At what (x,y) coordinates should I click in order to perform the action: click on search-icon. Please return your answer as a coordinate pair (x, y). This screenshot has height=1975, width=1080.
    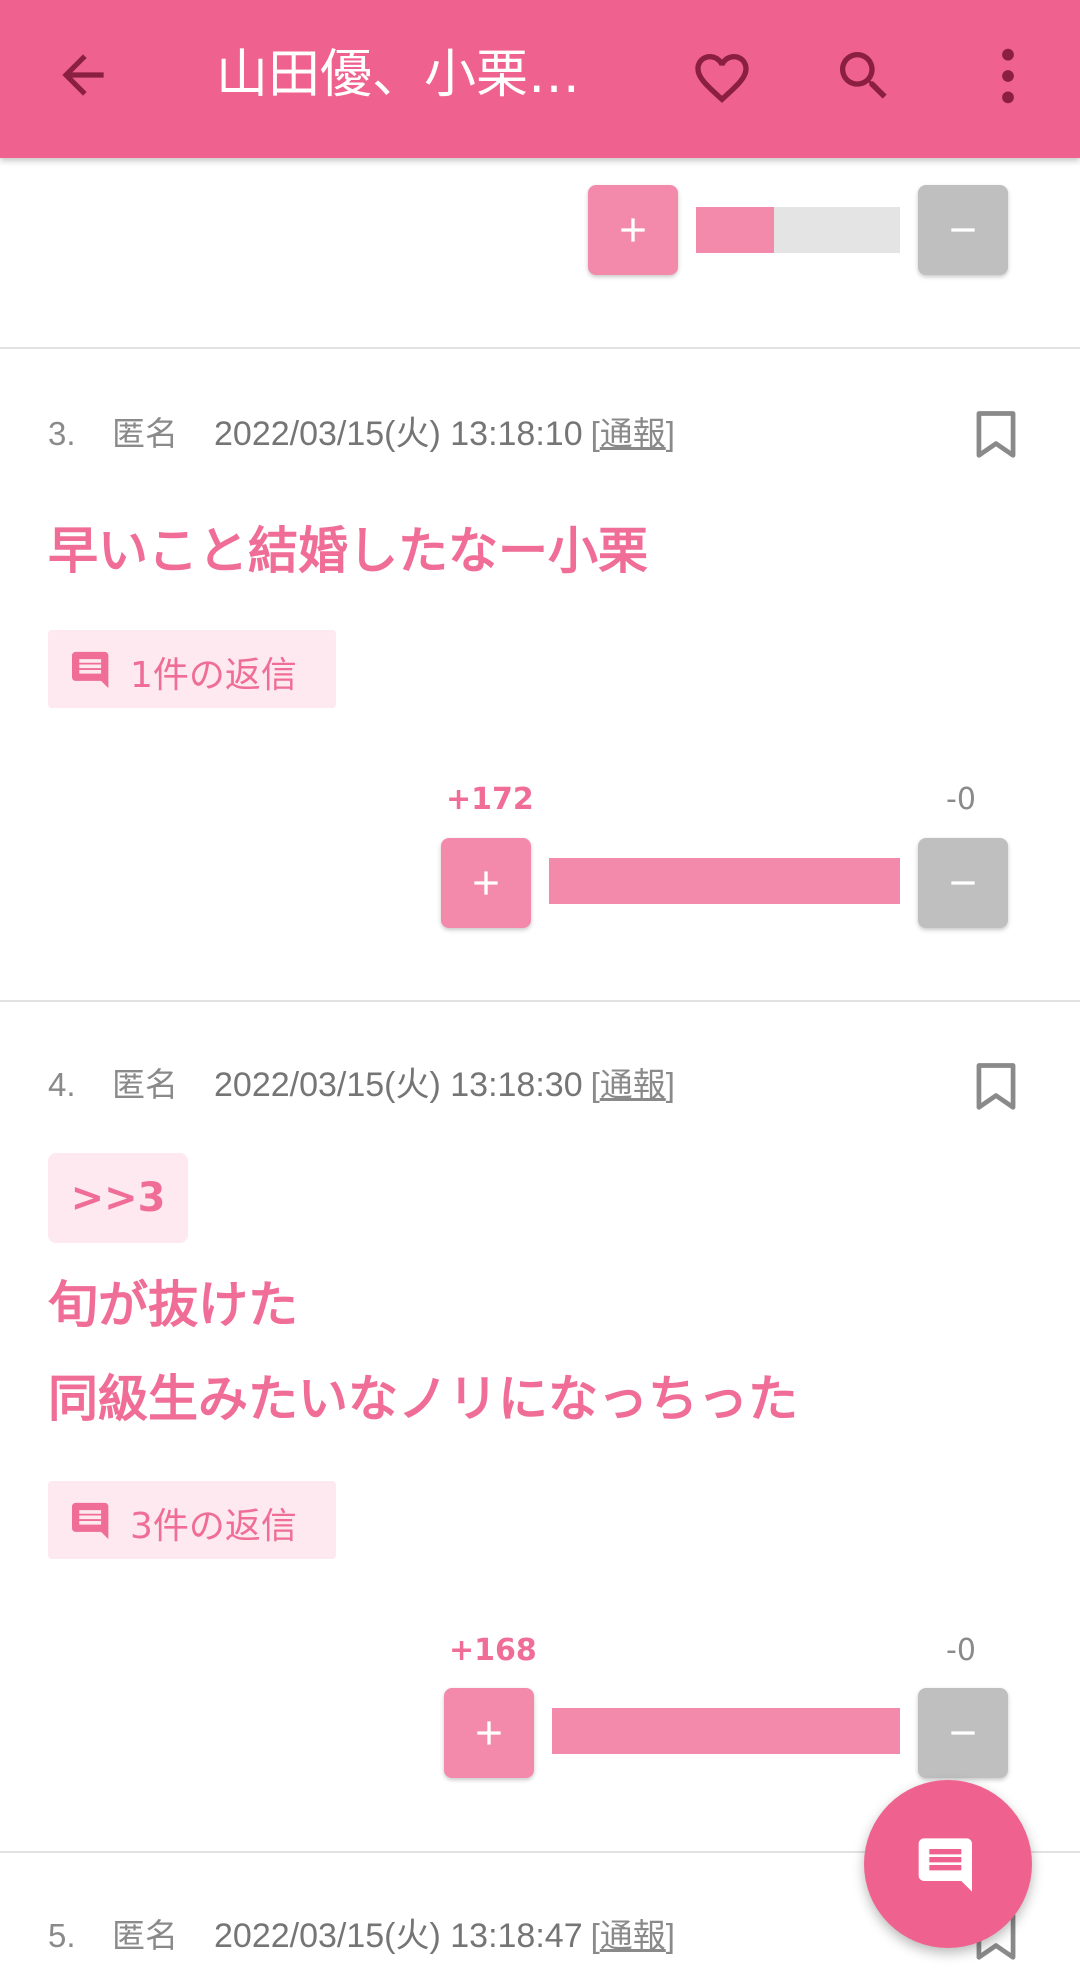
    Looking at the image, I should click on (864, 76).